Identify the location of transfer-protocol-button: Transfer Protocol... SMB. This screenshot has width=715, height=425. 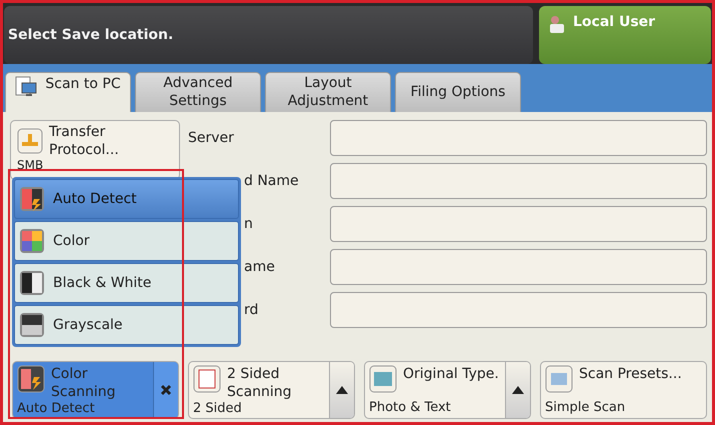
(95, 150).